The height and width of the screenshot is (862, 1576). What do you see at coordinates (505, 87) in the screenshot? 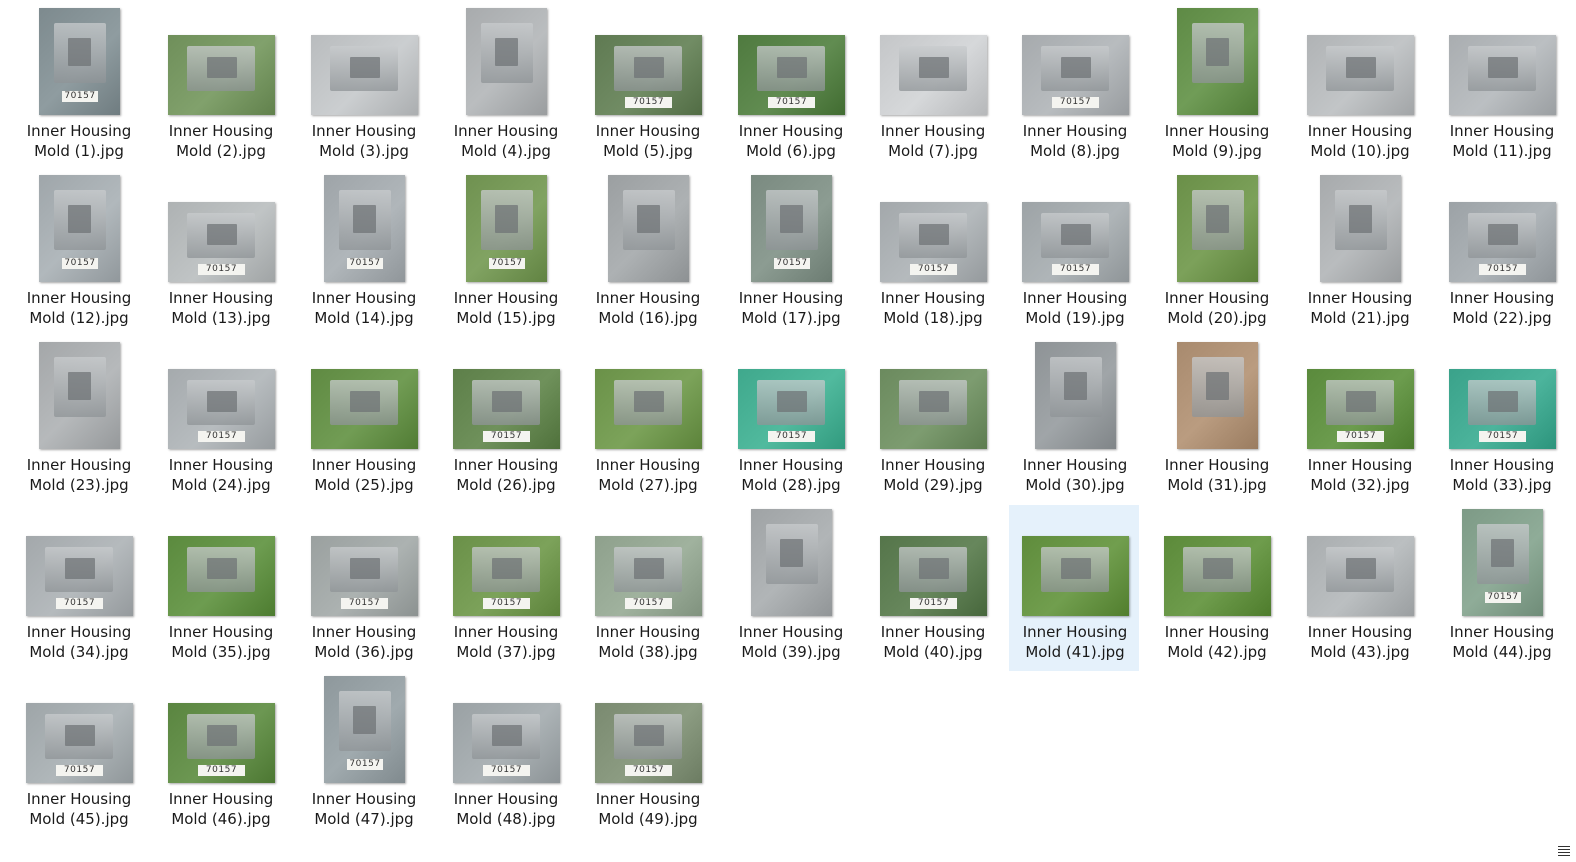
I see `file-item: Inner Housing Mold (4).jpg` at bounding box center [505, 87].